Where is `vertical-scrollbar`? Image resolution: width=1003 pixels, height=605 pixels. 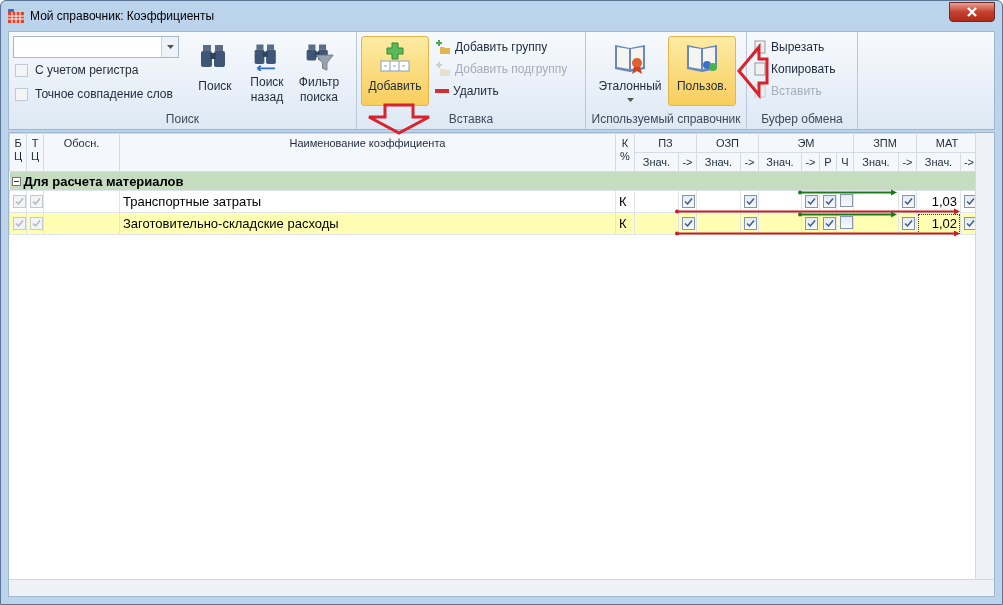 vertical-scrollbar is located at coordinates (984, 356).